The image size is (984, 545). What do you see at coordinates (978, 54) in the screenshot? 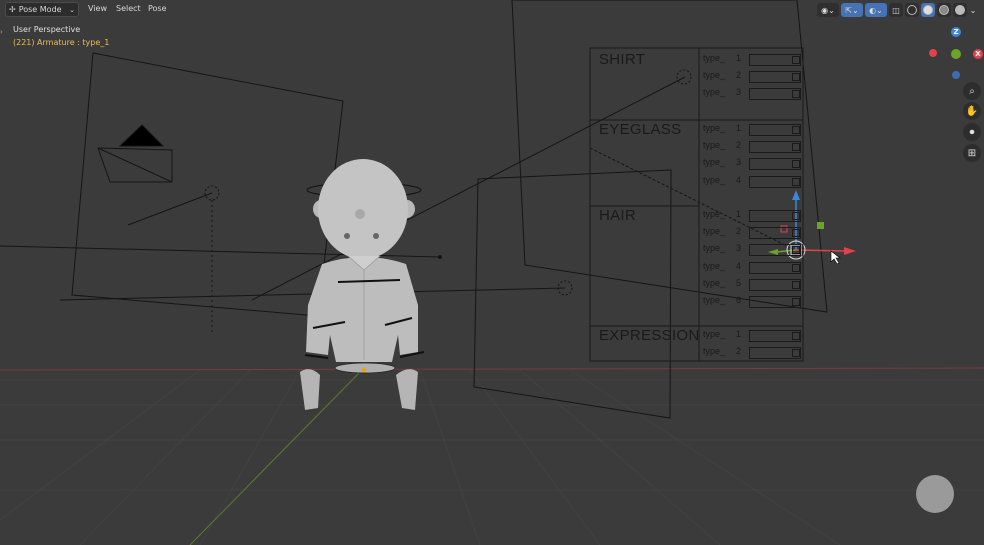
I see `gizmo-x-axis: X` at bounding box center [978, 54].